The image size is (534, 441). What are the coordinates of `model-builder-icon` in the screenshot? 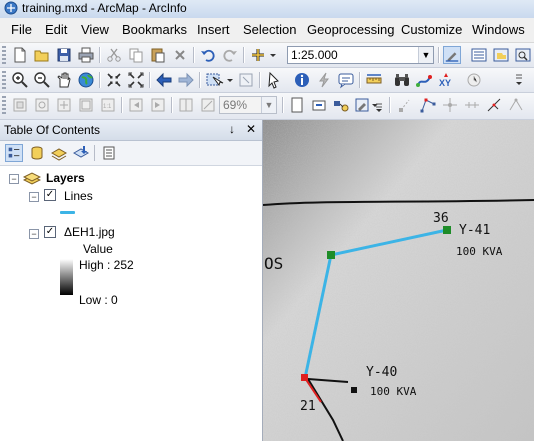 It's located at (341, 105).